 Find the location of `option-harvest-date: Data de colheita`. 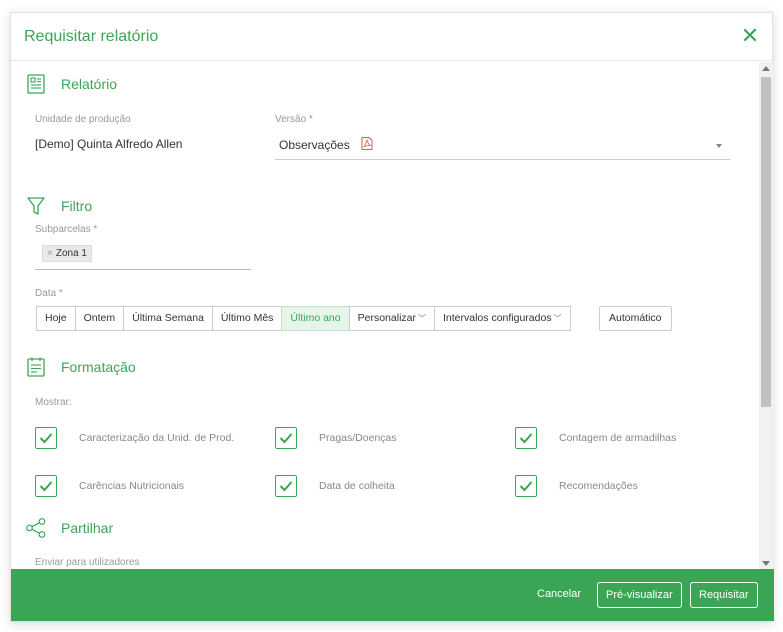

option-harvest-date: Data de colheita is located at coordinates (335, 486).